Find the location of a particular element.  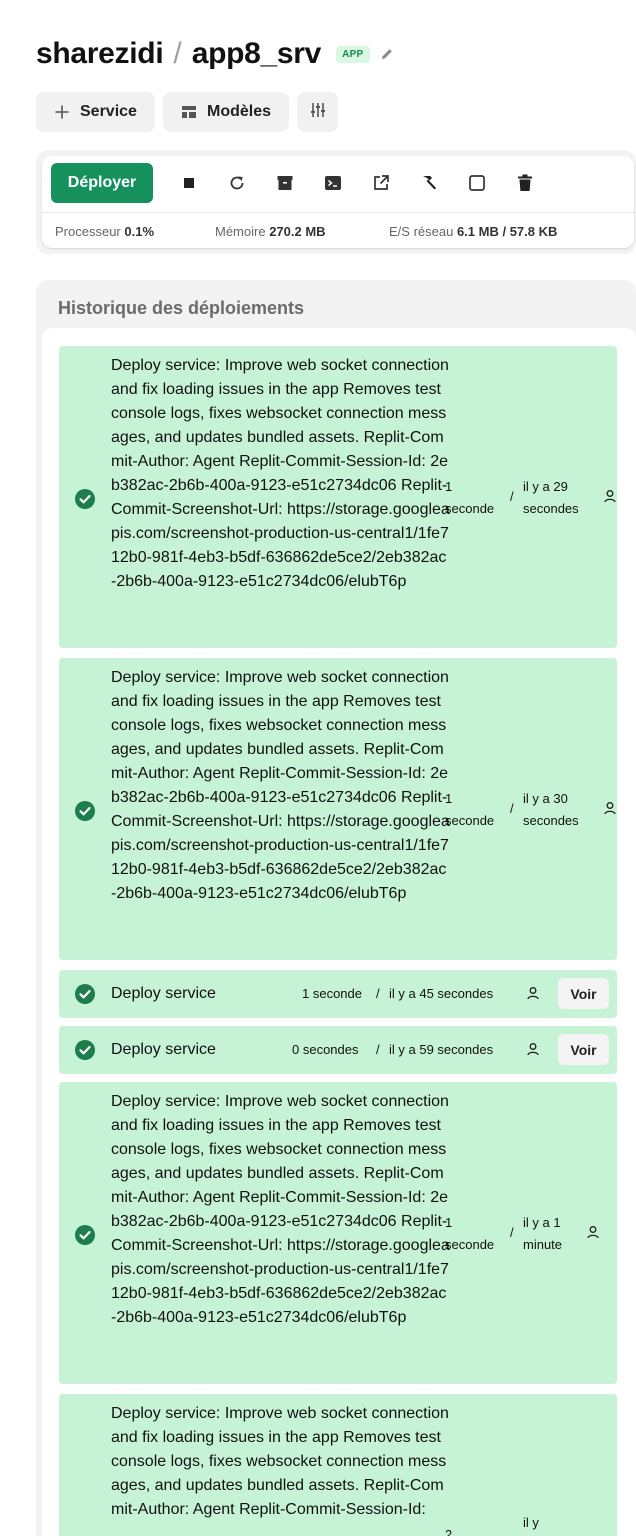

settings-sliders-button is located at coordinates (317, 112).